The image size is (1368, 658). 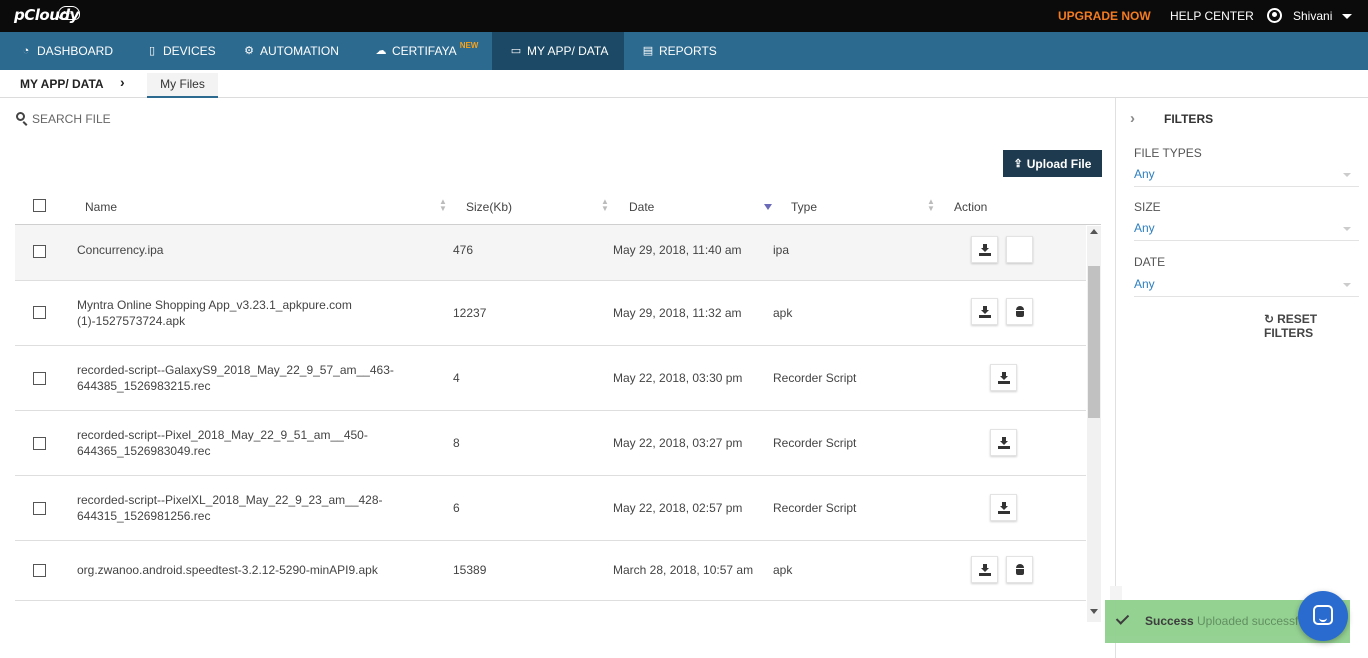 I want to click on scrollbar-thumb, so click(x=1094, y=342).